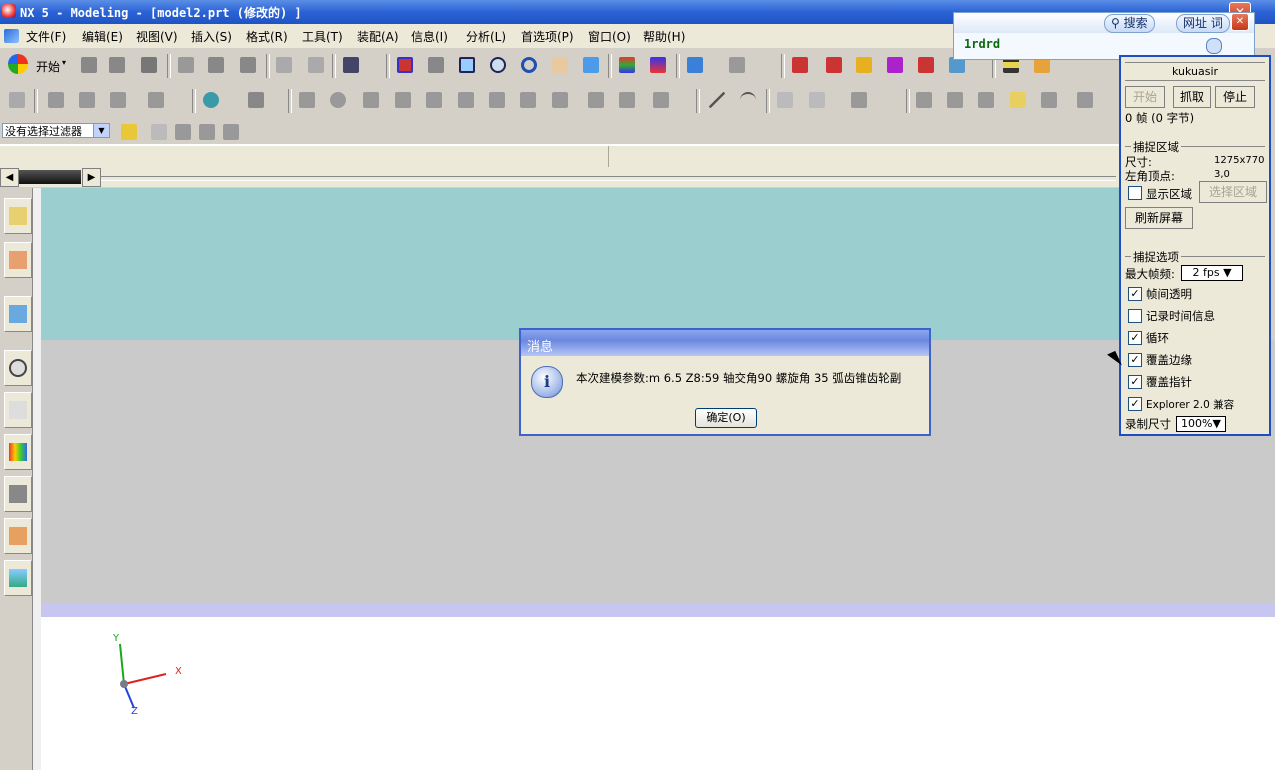 This screenshot has width=1275, height=770. I want to click on start-button: 开始, so click(48, 66).